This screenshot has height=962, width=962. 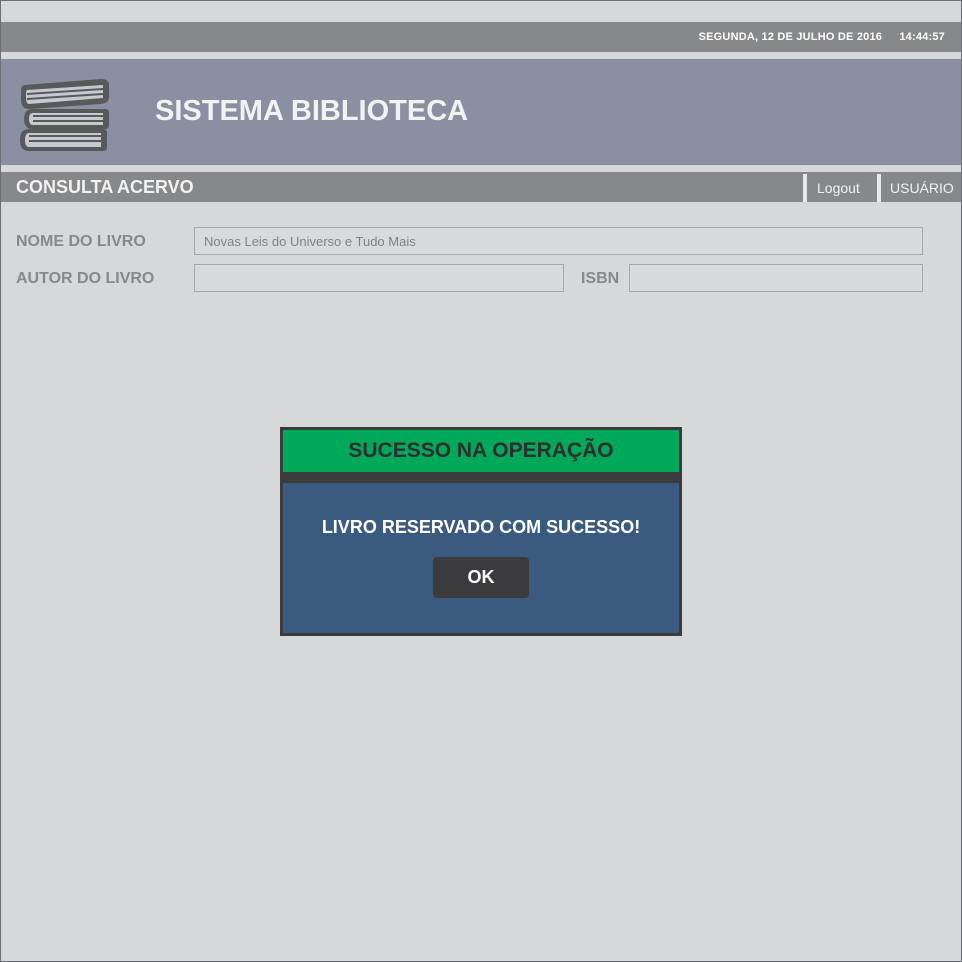 I want to click on datetime-display: SEGUNDA, 12 DE JULHO DE 2016 14:44:57, so click(x=822, y=37).